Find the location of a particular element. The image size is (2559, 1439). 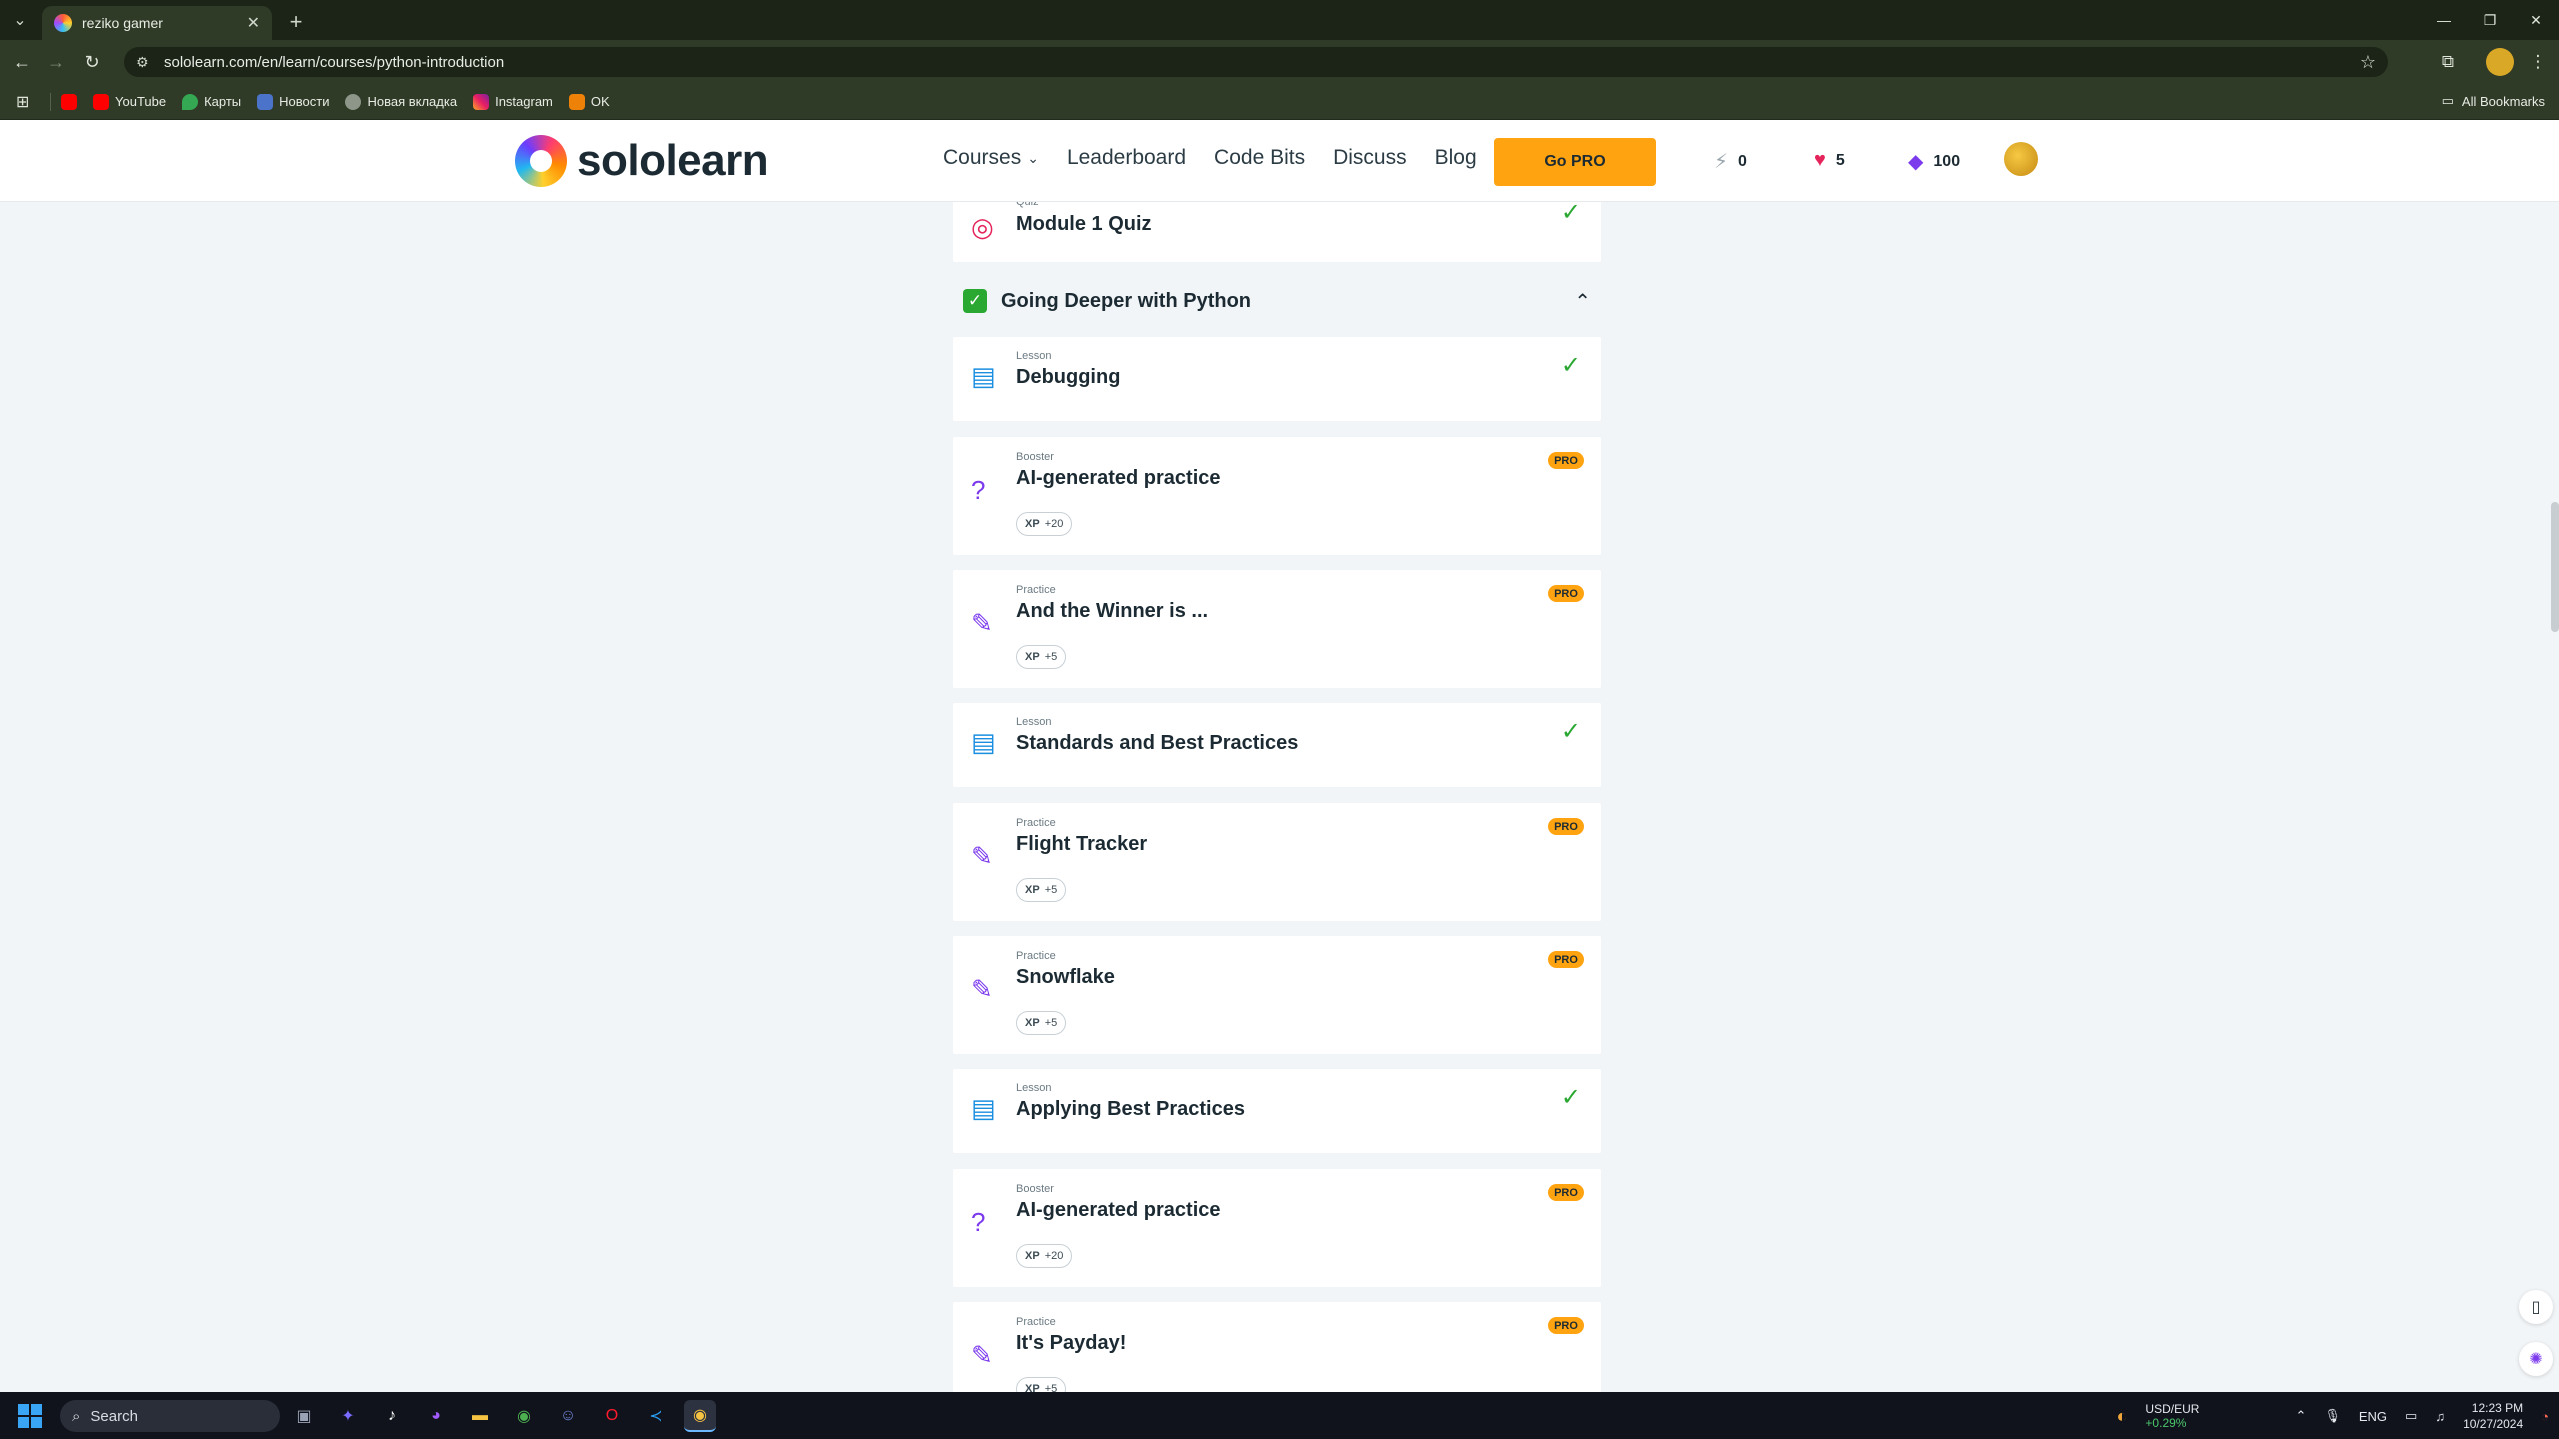

ai-assistant-brain-icon: ✺ is located at coordinates (2536, 1359).